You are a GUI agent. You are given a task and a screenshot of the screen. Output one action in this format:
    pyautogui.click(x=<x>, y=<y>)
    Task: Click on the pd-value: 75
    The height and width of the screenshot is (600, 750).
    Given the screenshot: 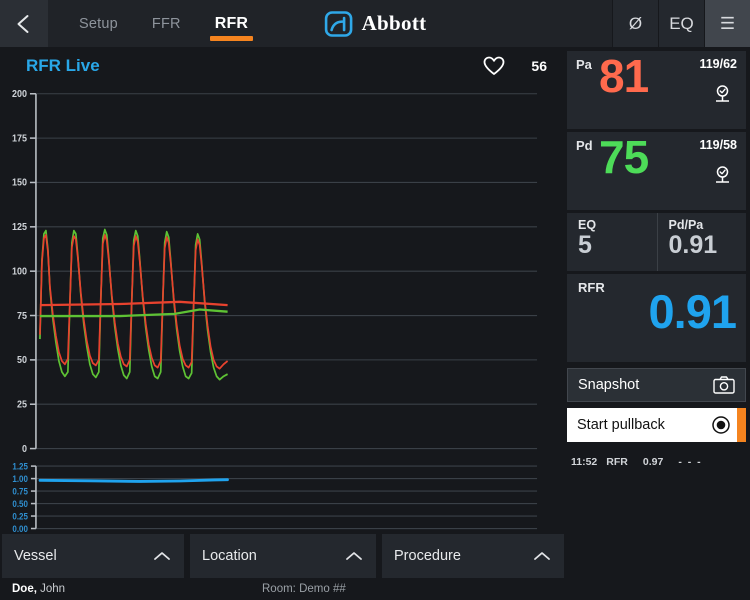 What is the action you would take?
    pyautogui.click(x=624, y=157)
    